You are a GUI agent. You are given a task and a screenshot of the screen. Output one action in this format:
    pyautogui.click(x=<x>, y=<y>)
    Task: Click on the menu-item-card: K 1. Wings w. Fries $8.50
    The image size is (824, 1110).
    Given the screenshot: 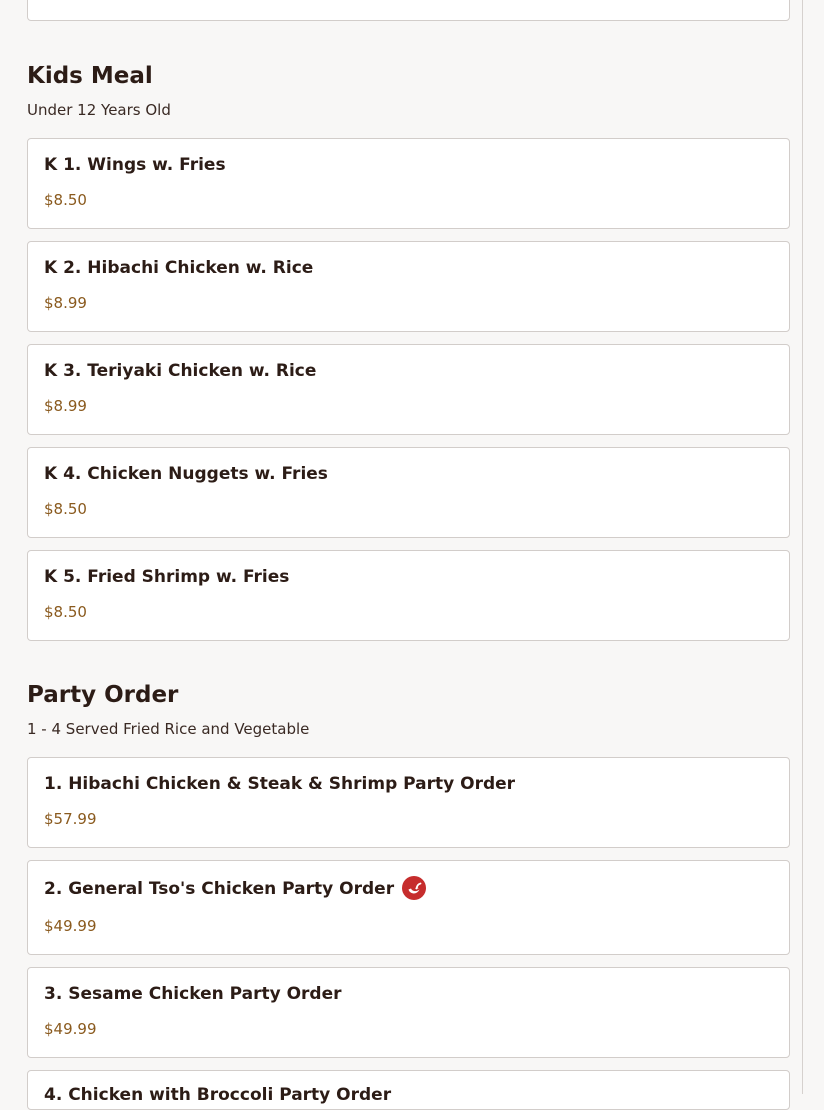 What is the action you would take?
    pyautogui.click(x=408, y=183)
    